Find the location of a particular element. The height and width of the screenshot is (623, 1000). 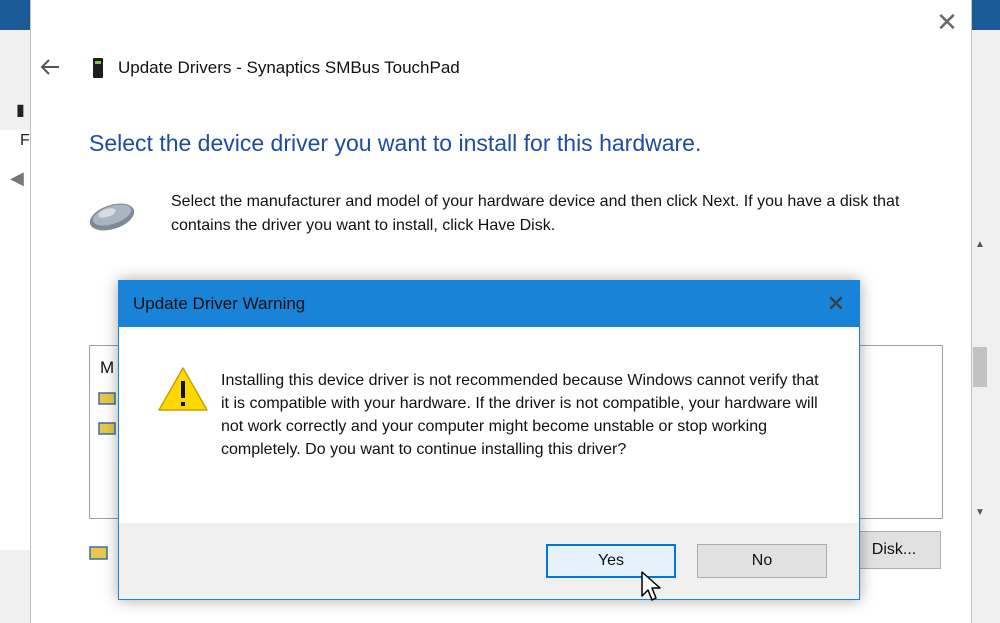

background-toolbar-icon: ▮ is located at coordinates (20, 110).